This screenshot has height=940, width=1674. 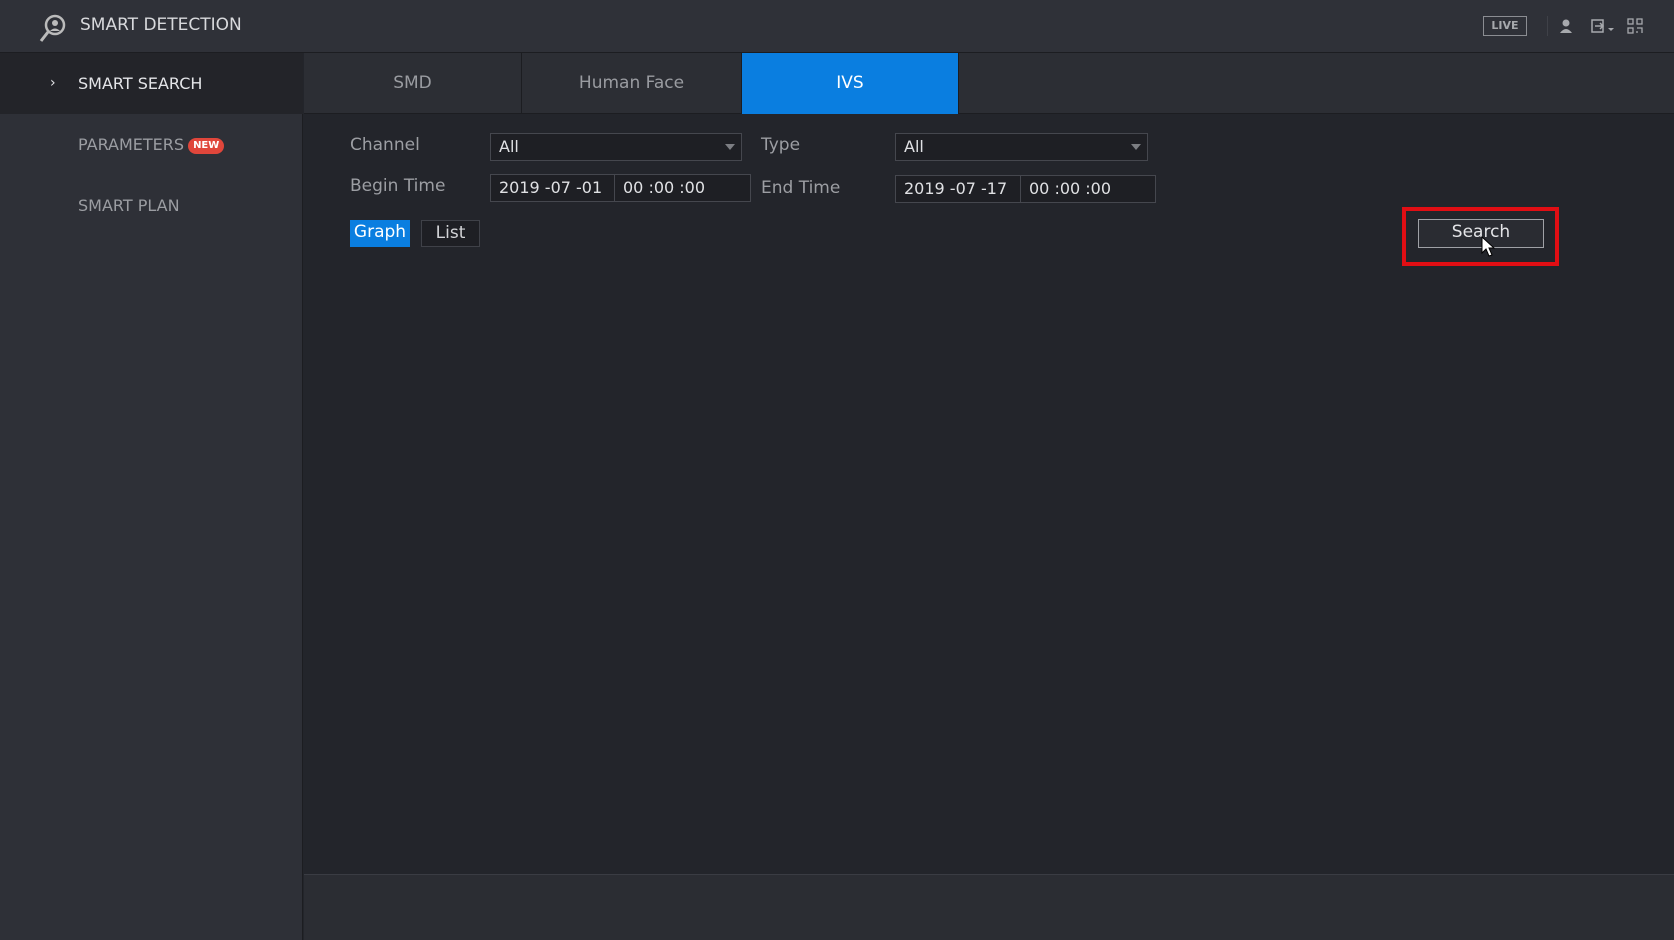 I want to click on channel-select: All, so click(x=616, y=147).